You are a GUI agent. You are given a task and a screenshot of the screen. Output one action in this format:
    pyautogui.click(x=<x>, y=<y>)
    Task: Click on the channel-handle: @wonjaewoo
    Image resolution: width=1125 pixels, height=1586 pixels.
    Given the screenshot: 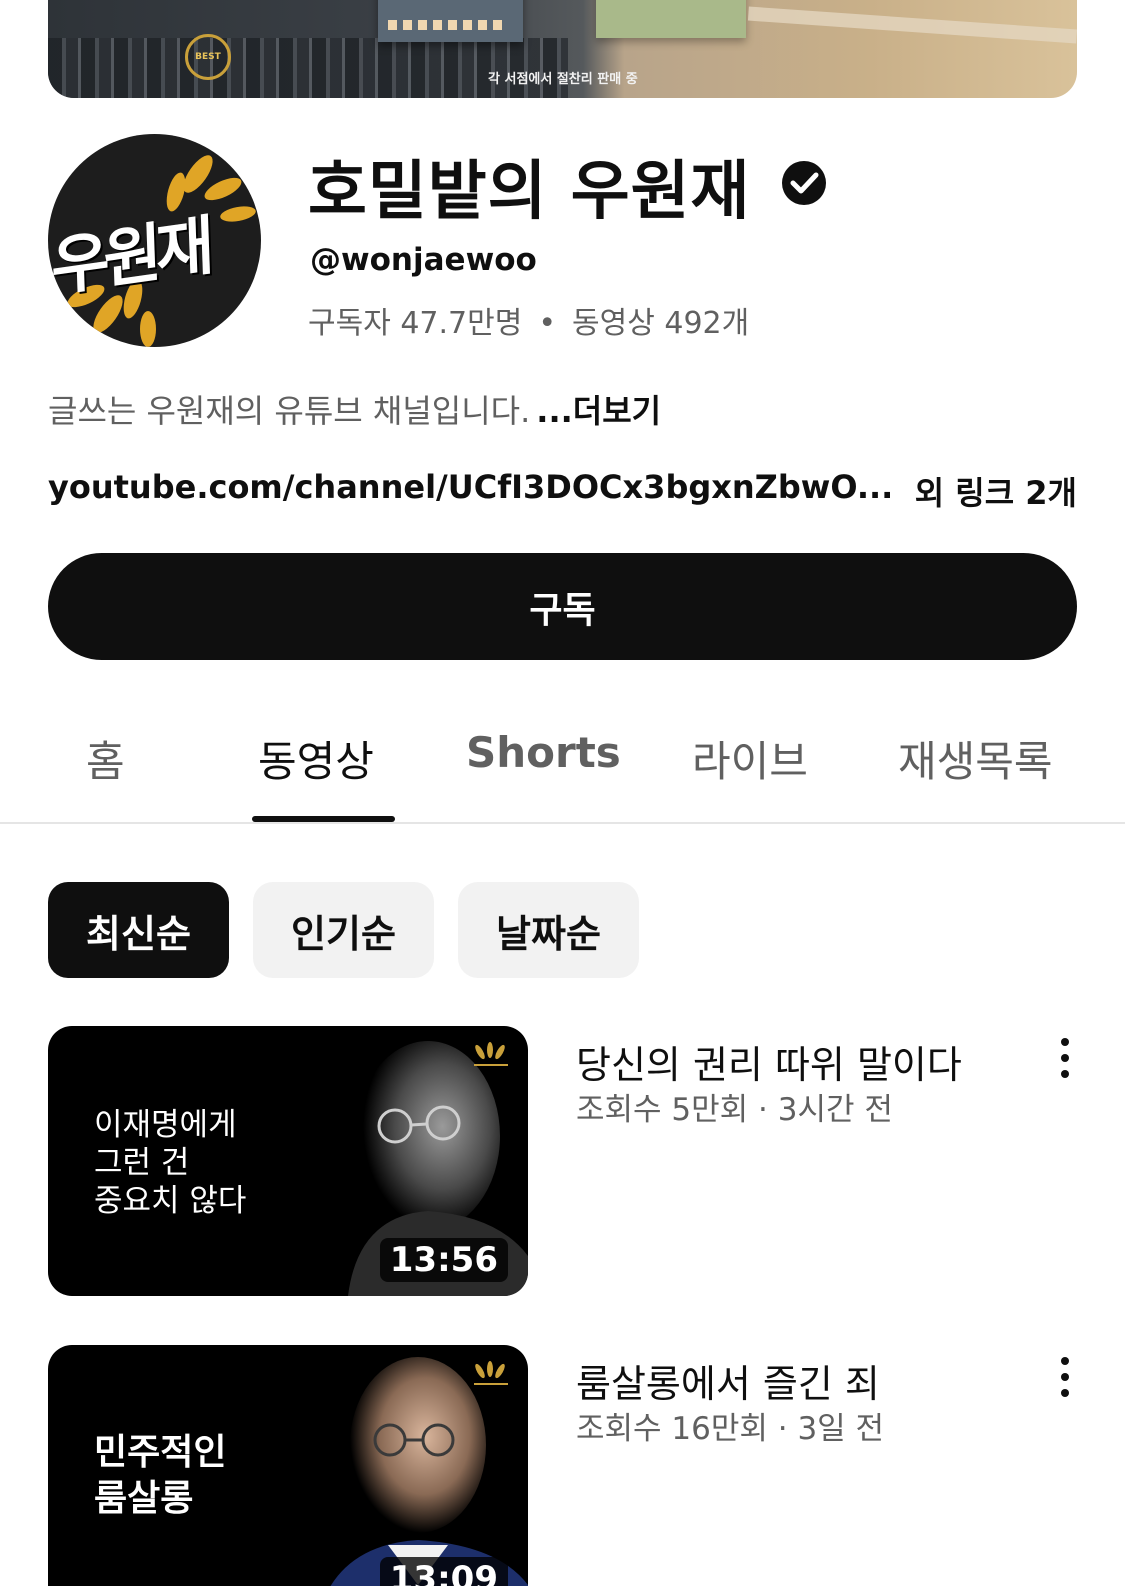 What is the action you would take?
    pyautogui.click(x=423, y=260)
    